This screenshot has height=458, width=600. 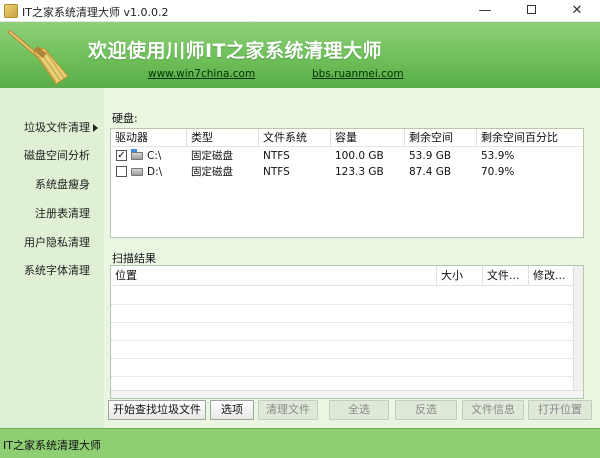 I want to click on sidebar-item-label: 磁盘空间分析, so click(x=57, y=155).